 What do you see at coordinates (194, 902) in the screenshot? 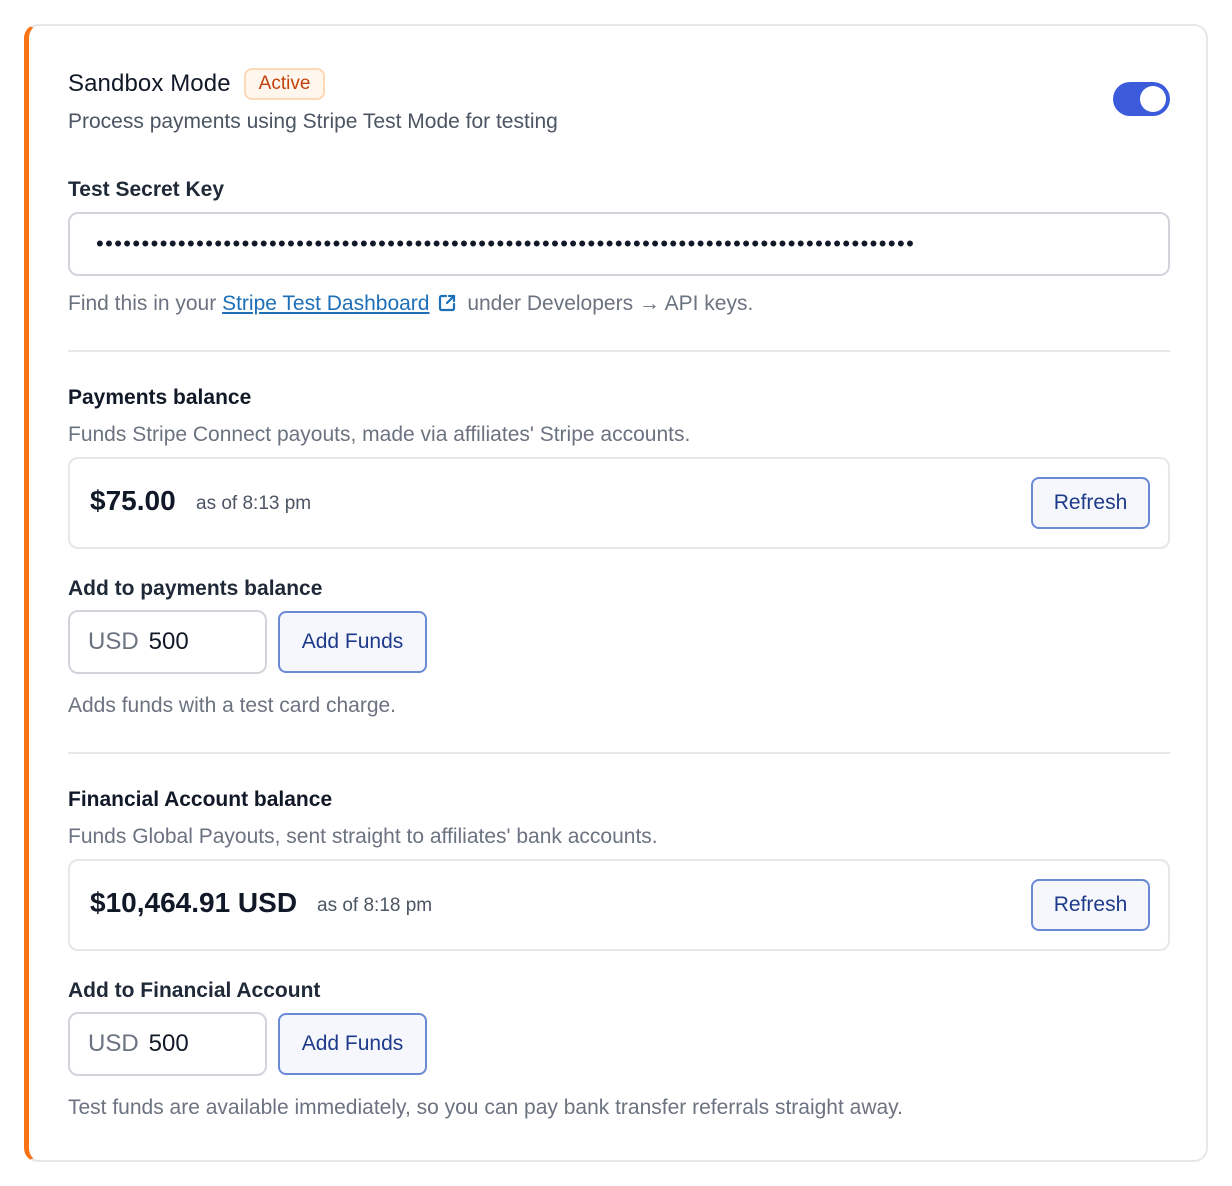
I see `financial-account-amount: $10,464.91 USD` at bounding box center [194, 902].